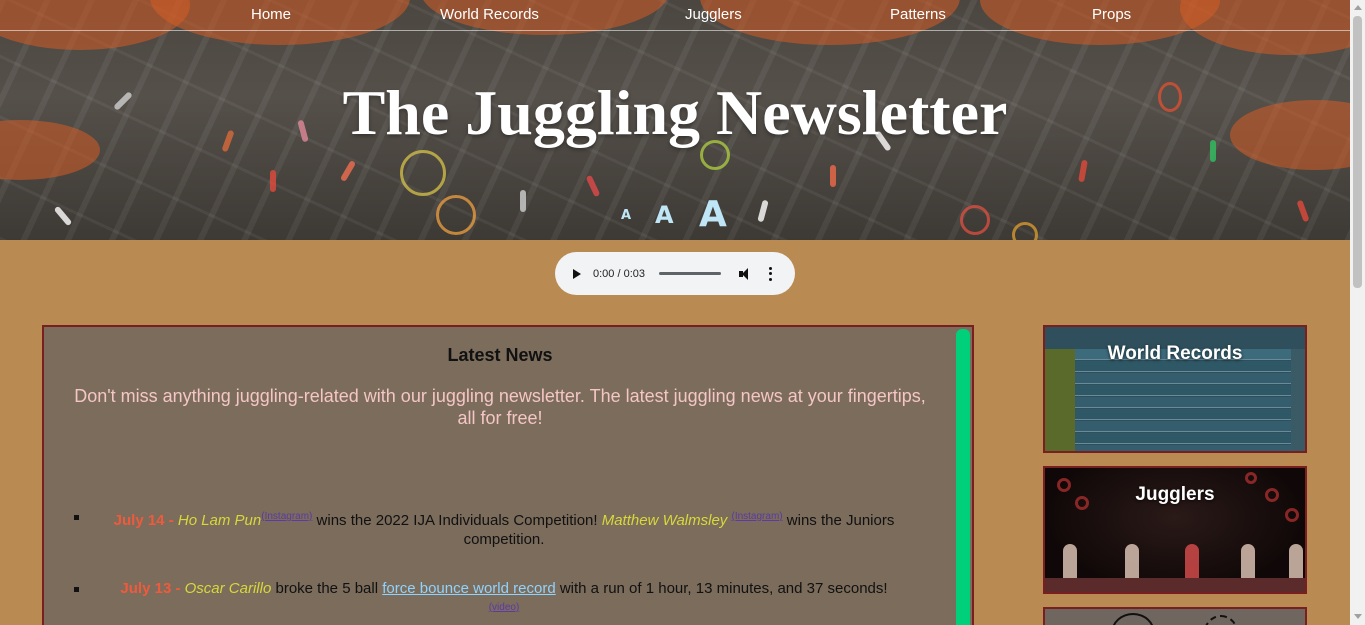 This screenshot has height=625, width=1365. What do you see at coordinates (500, 355) in the screenshot?
I see `news-title: Latest News` at bounding box center [500, 355].